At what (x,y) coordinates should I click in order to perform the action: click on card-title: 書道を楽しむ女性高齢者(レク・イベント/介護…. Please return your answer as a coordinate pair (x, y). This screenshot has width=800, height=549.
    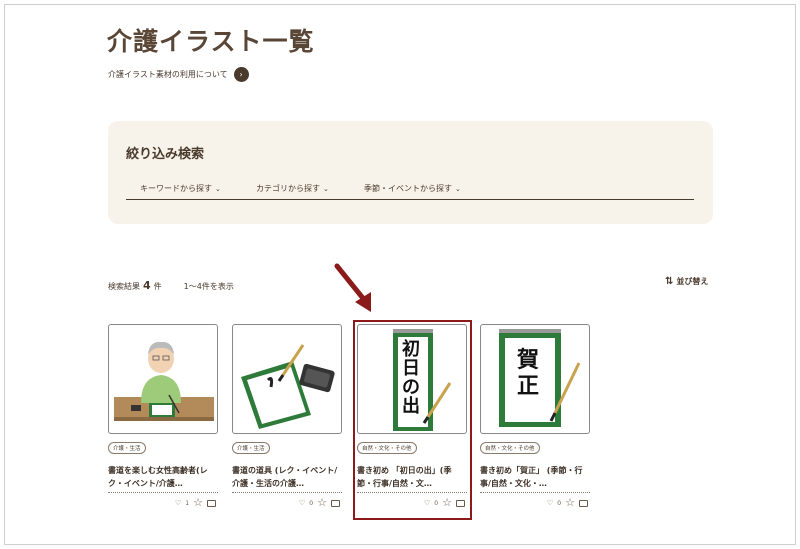
    Looking at the image, I should click on (163, 477).